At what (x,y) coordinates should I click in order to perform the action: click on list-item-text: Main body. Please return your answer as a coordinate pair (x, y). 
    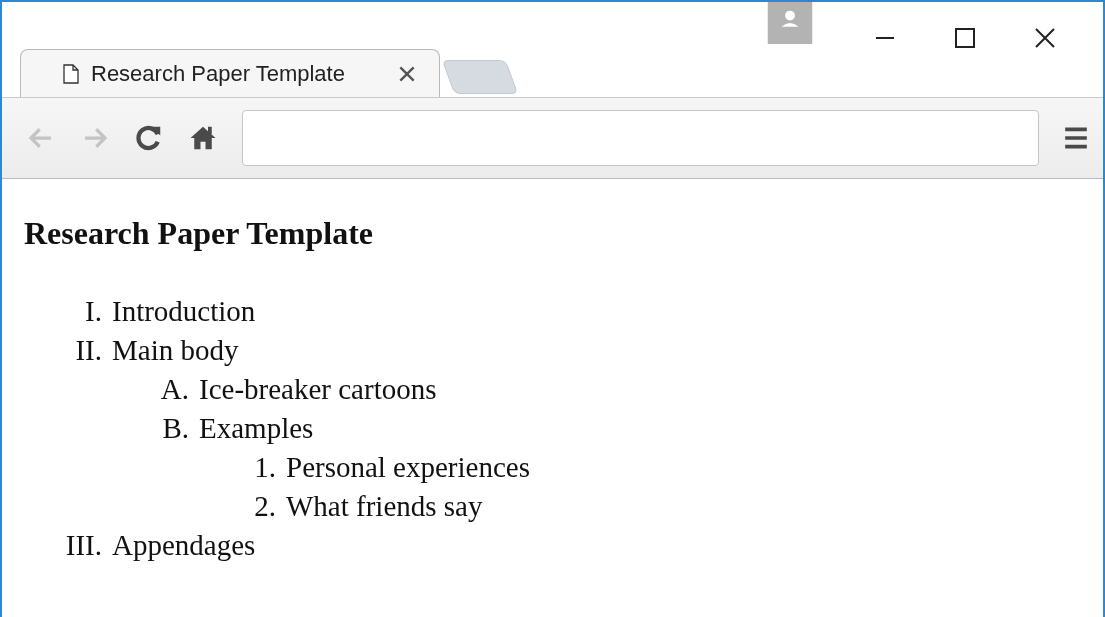
    Looking at the image, I should click on (175, 350).